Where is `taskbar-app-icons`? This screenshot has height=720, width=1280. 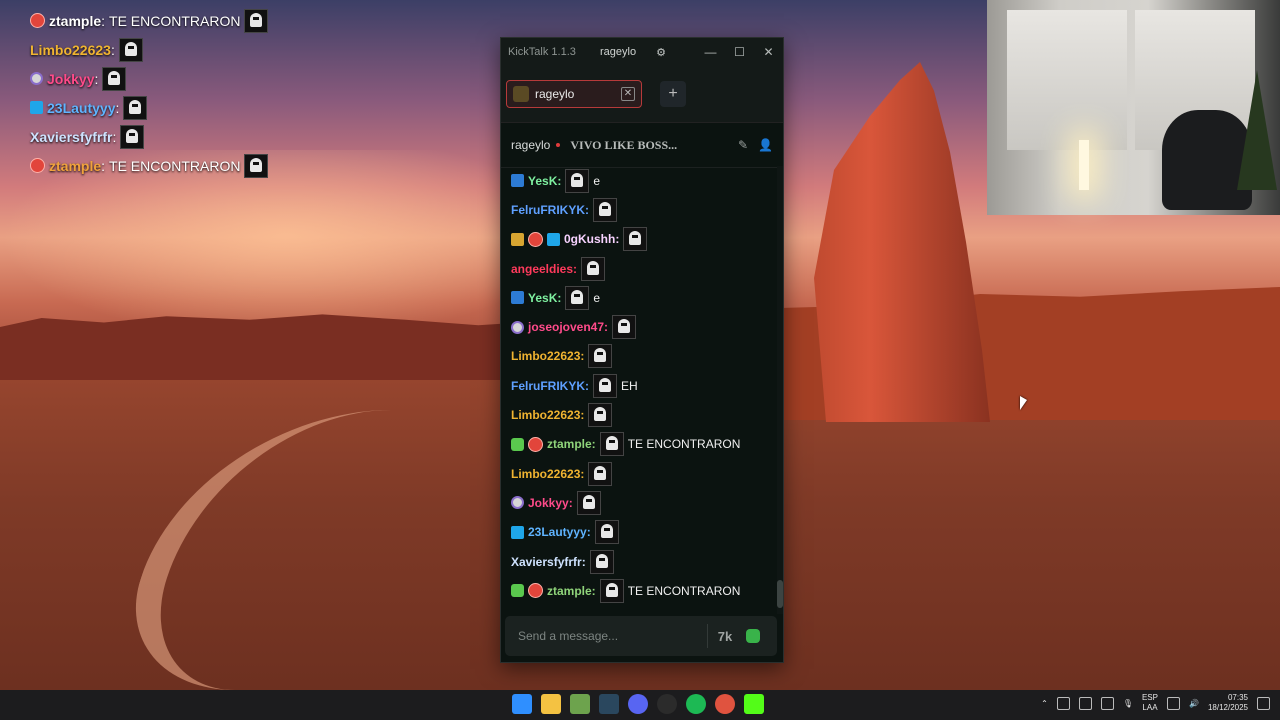
taskbar-app-icons is located at coordinates (638, 704).